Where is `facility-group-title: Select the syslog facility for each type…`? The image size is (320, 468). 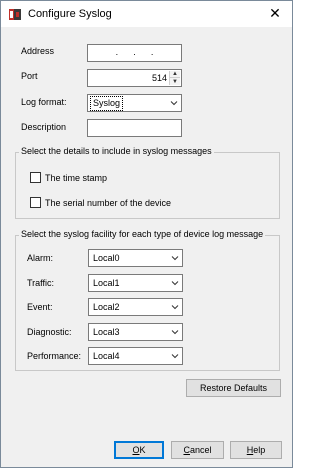
facility-group-title: Select the syslog facility for each type… is located at coordinates (142, 234).